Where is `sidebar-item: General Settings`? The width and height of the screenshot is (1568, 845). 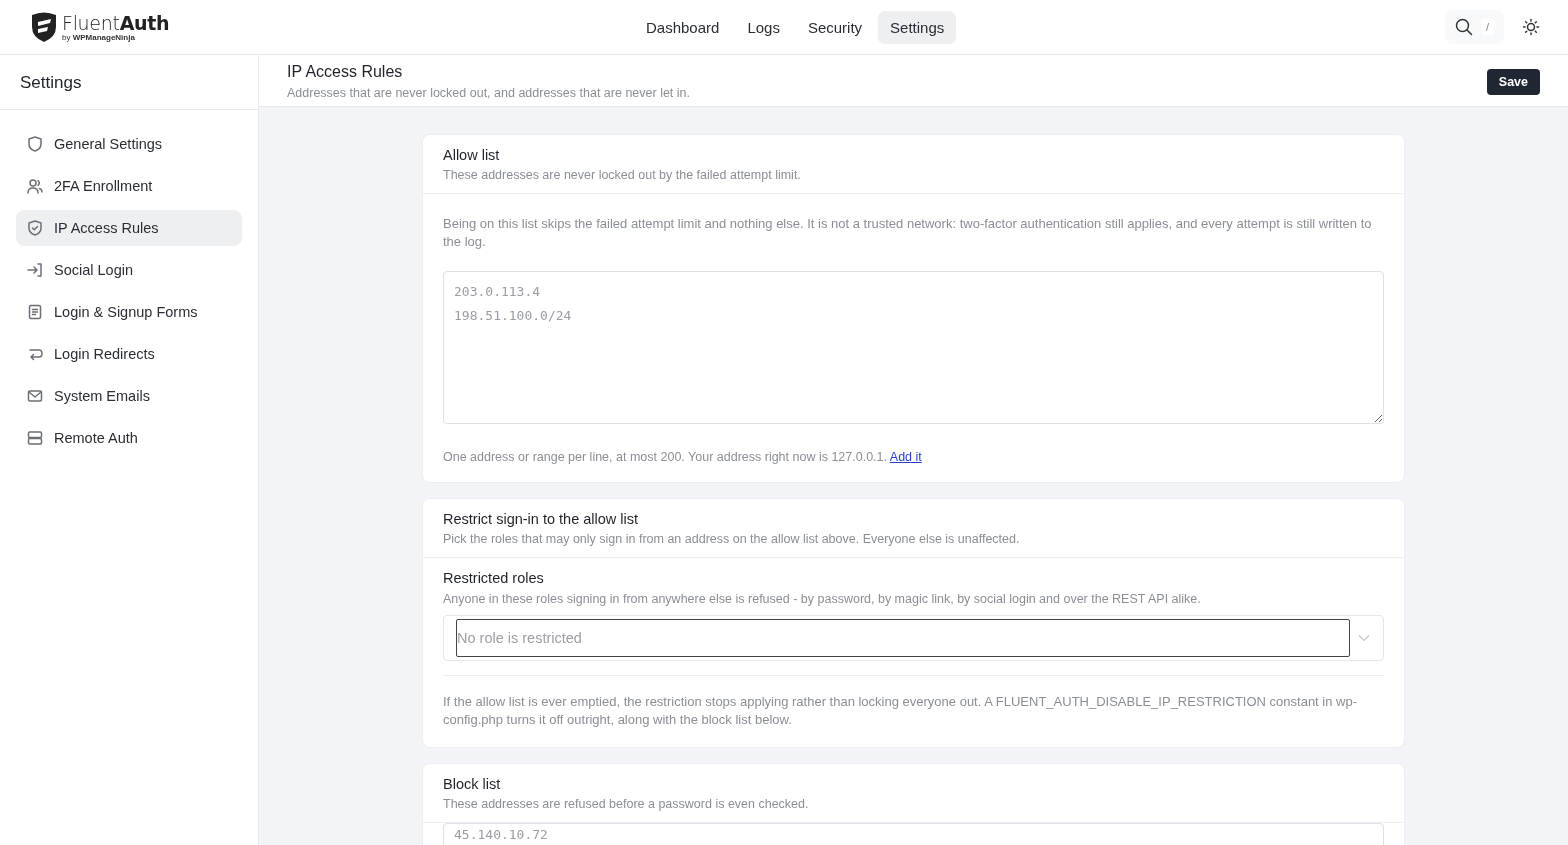
sidebar-item: General Settings is located at coordinates (129, 144).